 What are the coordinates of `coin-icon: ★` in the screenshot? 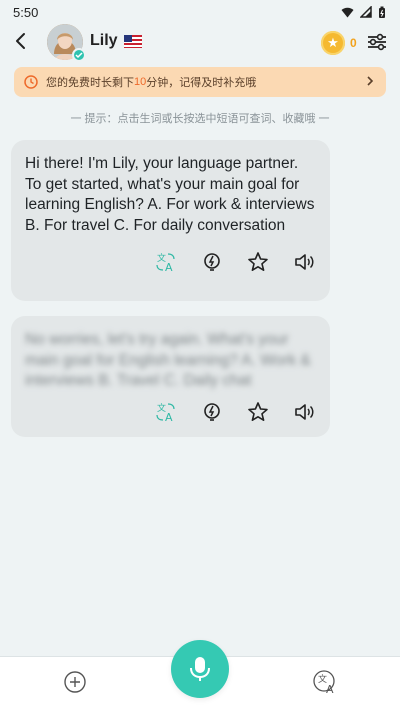 It's located at (333, 43).